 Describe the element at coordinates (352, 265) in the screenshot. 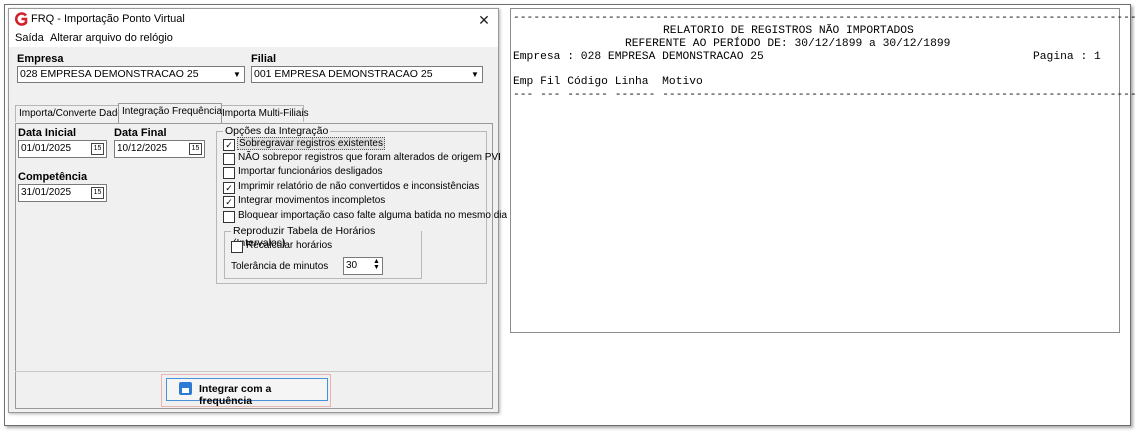

I see `tolerancia-value: 30` at that location.